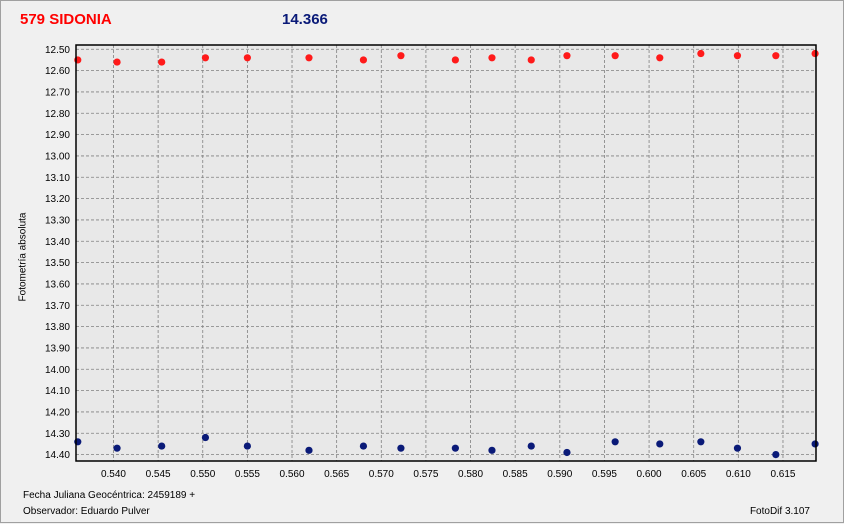 This screenshot has width=844, height=524. Describe the element at coordinates (604, 474) in the screenshot. I see `x-tick-label: 0.595` at that location.